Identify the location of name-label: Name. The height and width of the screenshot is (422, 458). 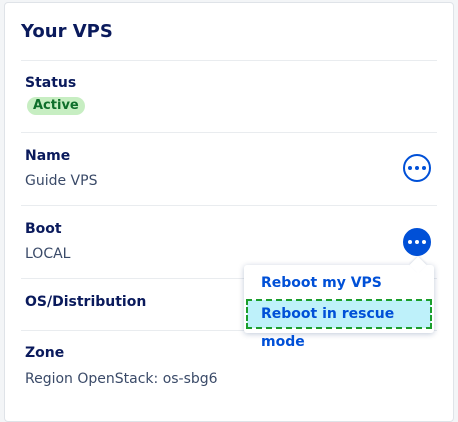
(48, 156).